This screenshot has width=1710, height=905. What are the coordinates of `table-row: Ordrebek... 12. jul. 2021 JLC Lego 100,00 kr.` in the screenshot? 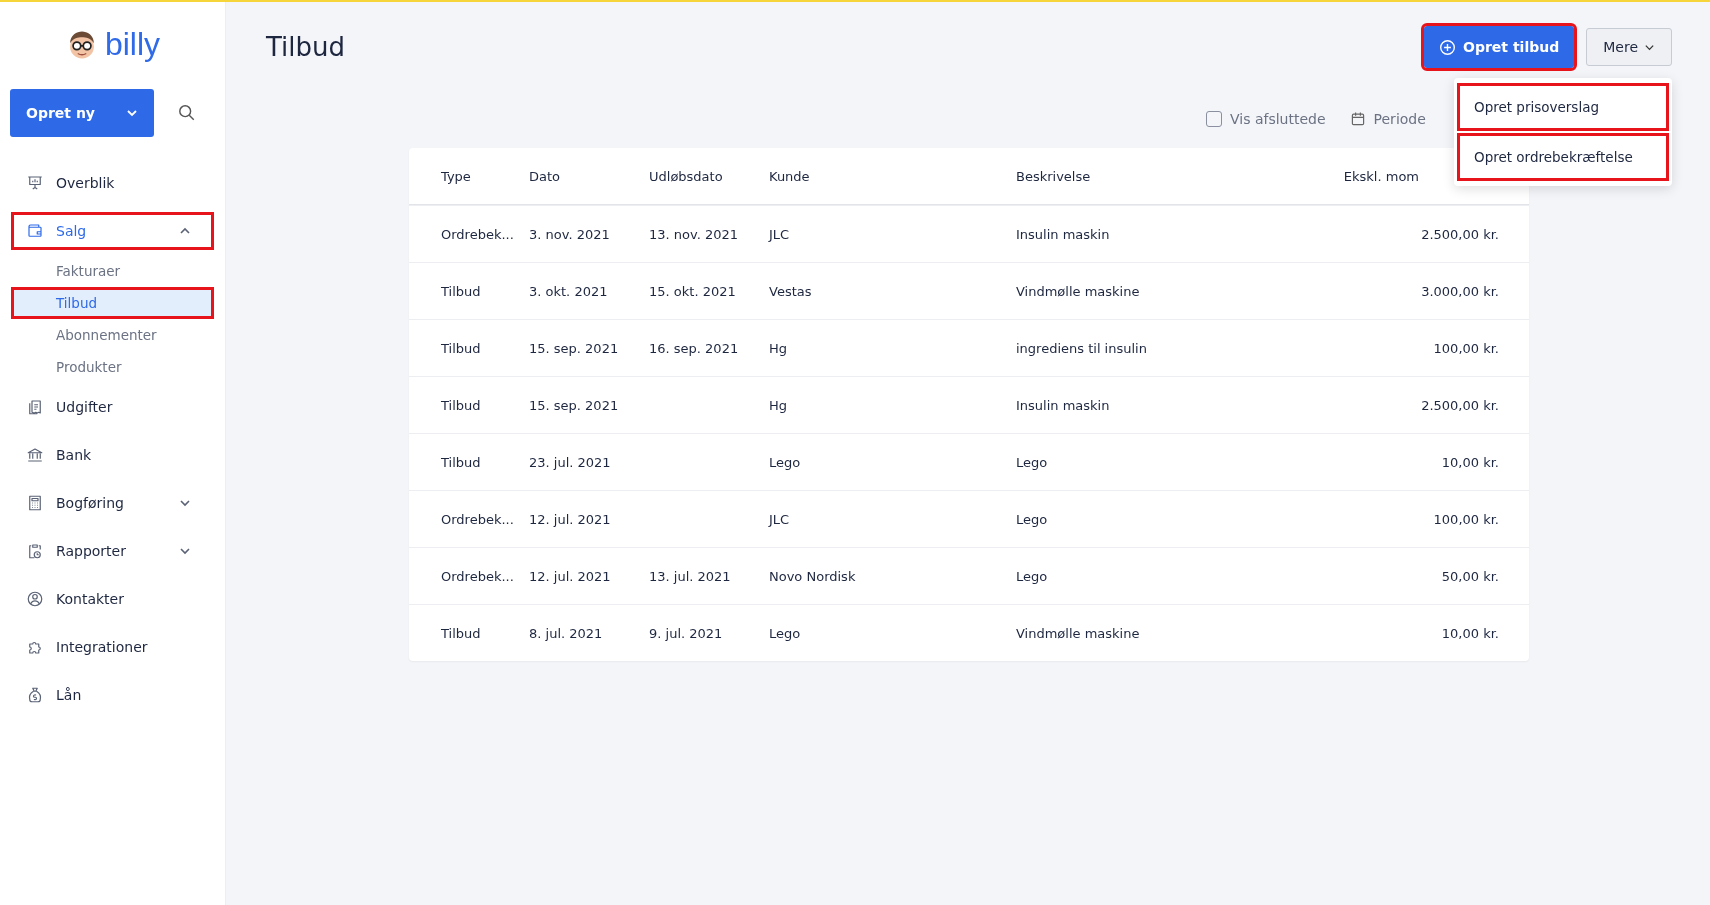 It's located at (969, 518).